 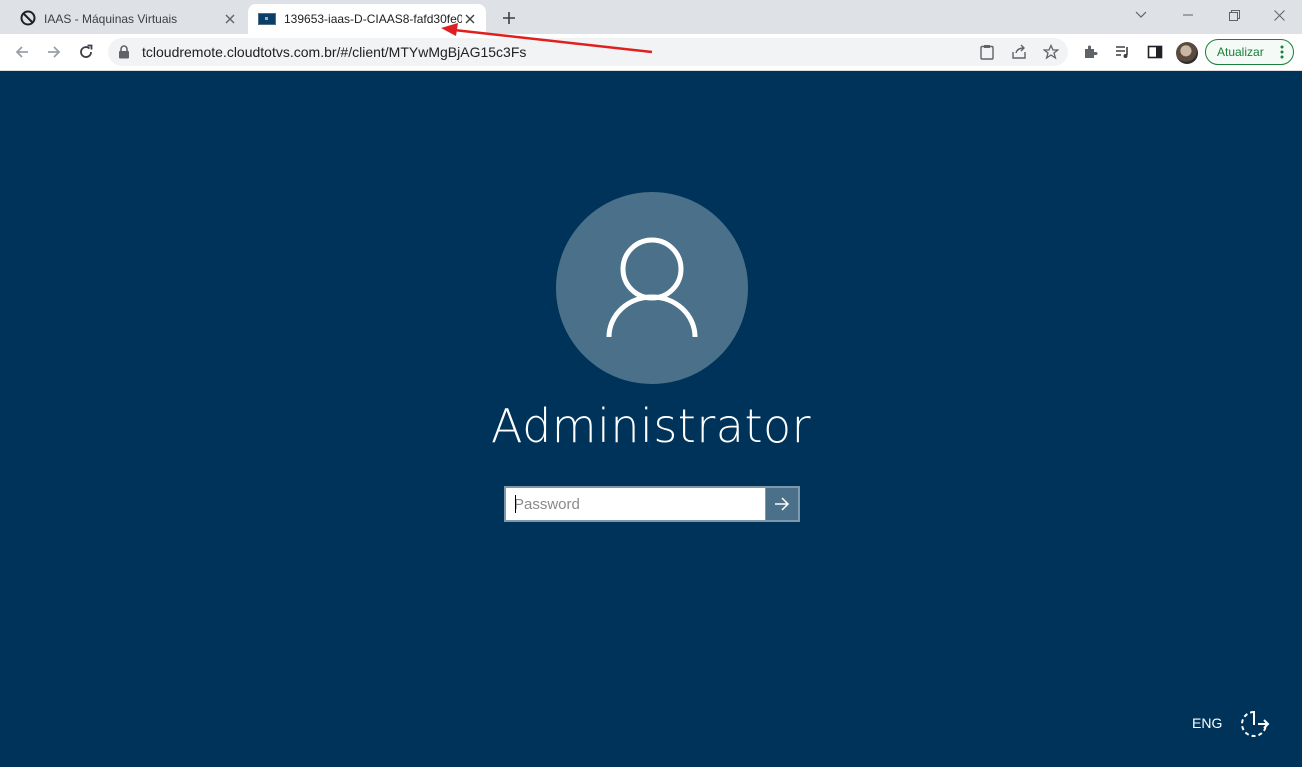 I want to click on tab-title: 139653-iaas-D-CIAAS8-fafd30fe0, so click(x=373, y=19).